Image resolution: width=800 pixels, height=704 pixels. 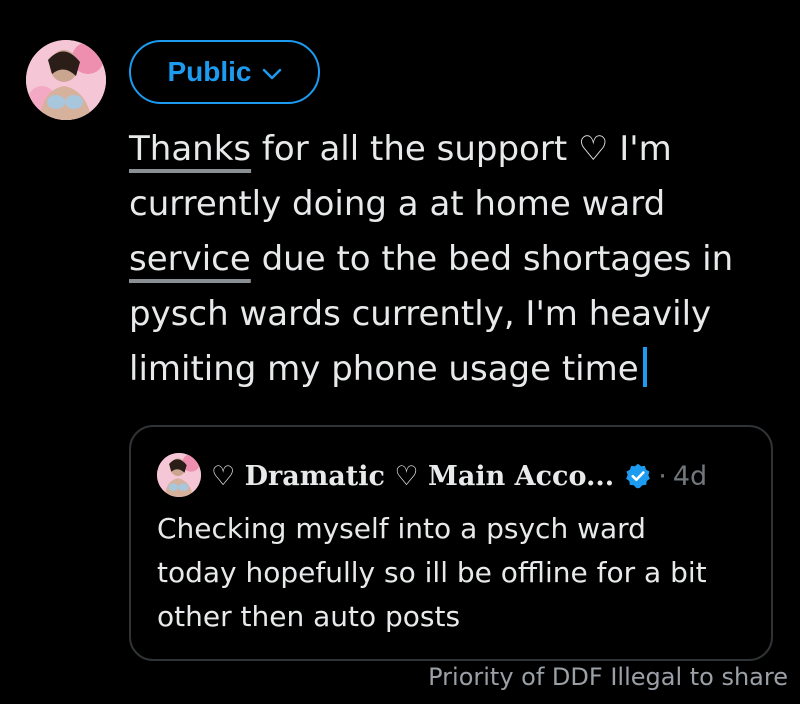 I want to click on chevron-down-icon, so click(x=271, y=74).